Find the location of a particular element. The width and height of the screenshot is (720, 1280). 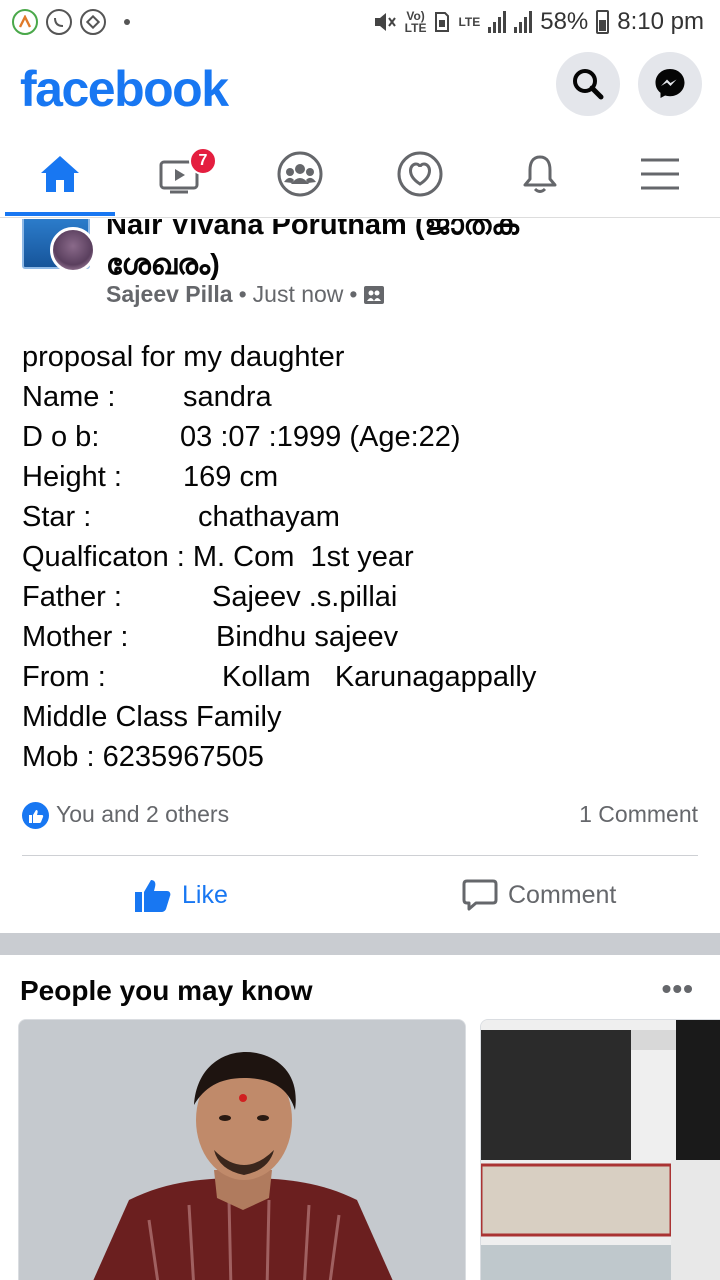

post-meta: Sajeev Pilla • Just now • is located at coordinates (245, 294).